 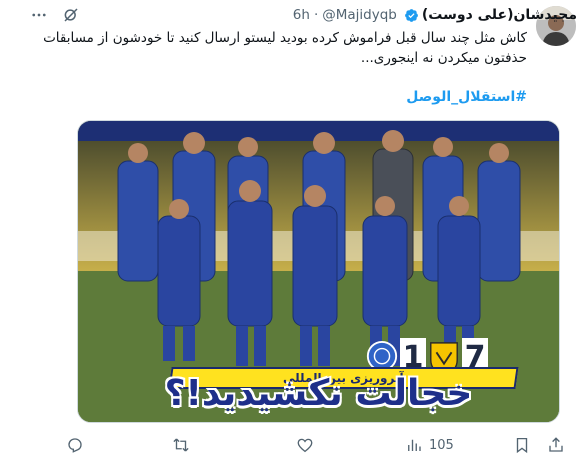 I want to click on like-icon, so click(x=305, y=445).